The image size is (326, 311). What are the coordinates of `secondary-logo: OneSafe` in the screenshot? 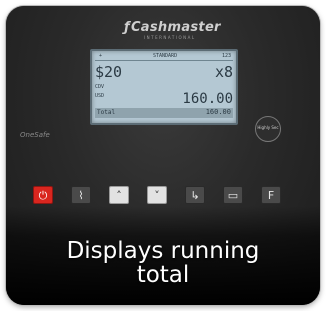 It's located at (35, 135).